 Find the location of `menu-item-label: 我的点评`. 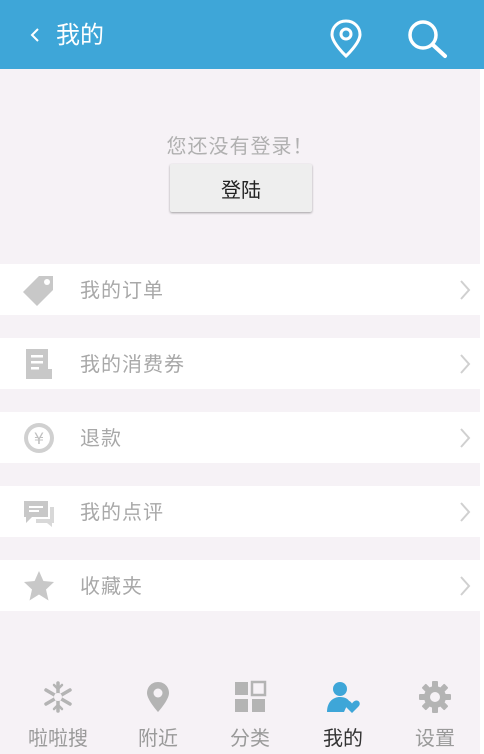

menu-item-label: 我的点评 is located at coordinates (122, 512).